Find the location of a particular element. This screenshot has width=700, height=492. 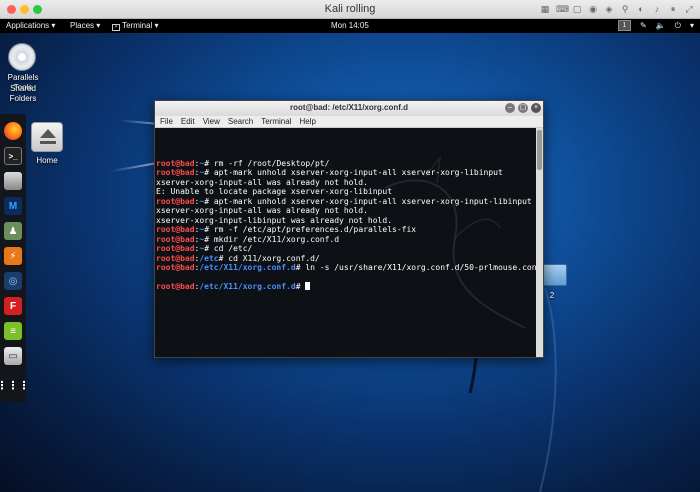

menu-file: File is located at coordinates (166, 121).